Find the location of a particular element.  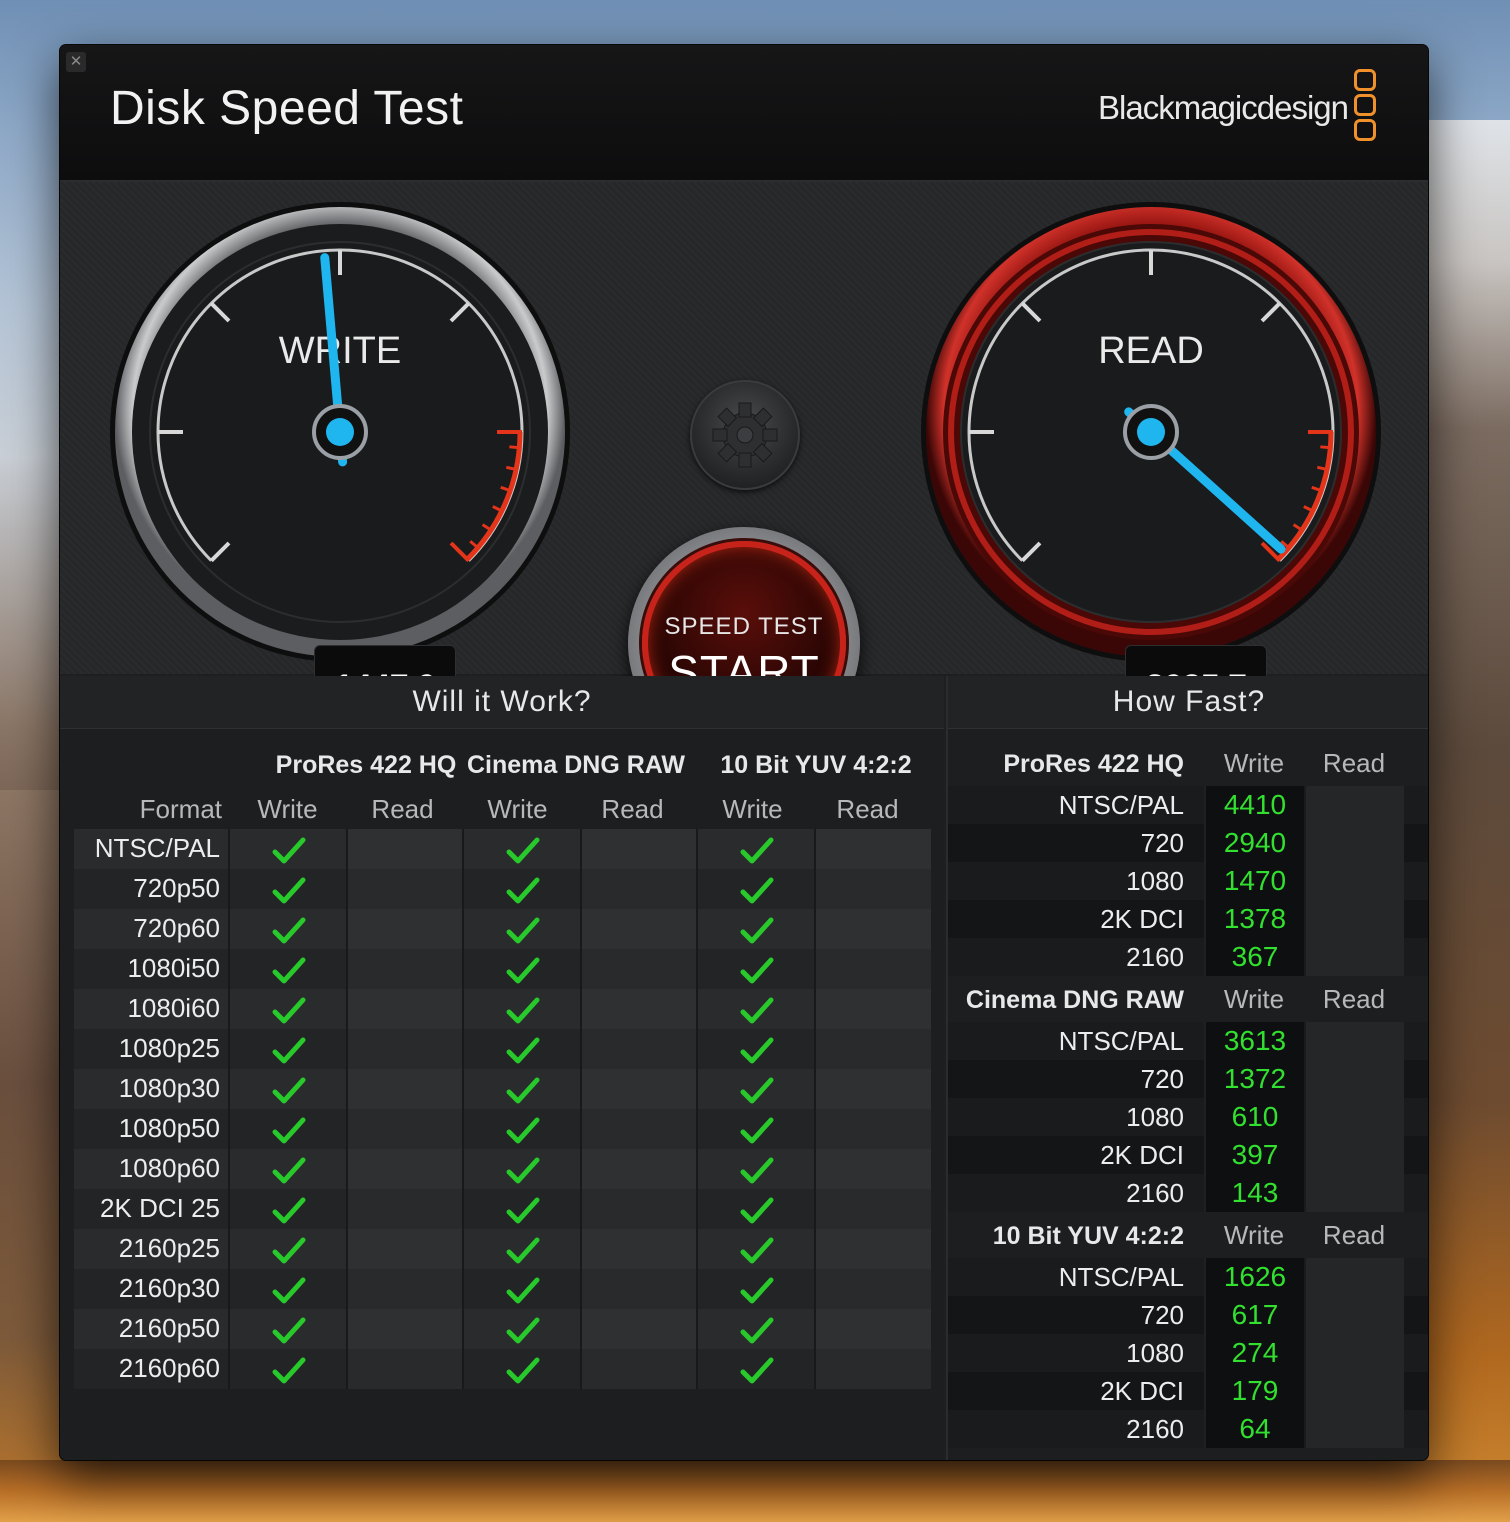

table-row: 720p50 is located at coordinates (502, 889).